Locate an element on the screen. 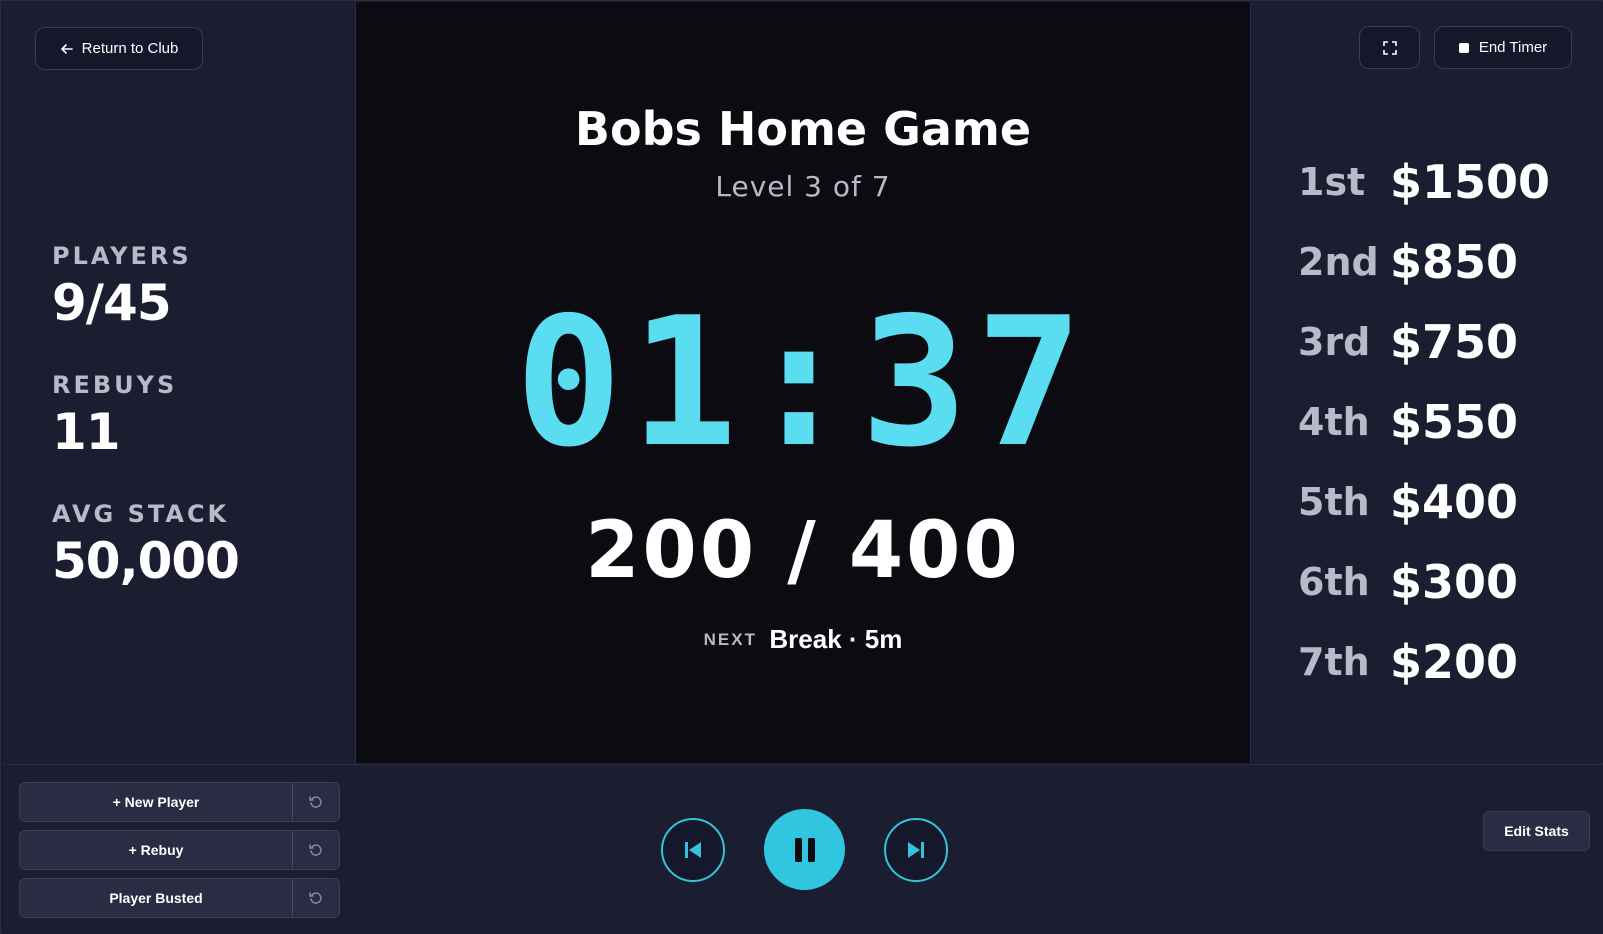 This screenshot has width=1603, height=934. next-level-button is located at coordinates (916, 850).